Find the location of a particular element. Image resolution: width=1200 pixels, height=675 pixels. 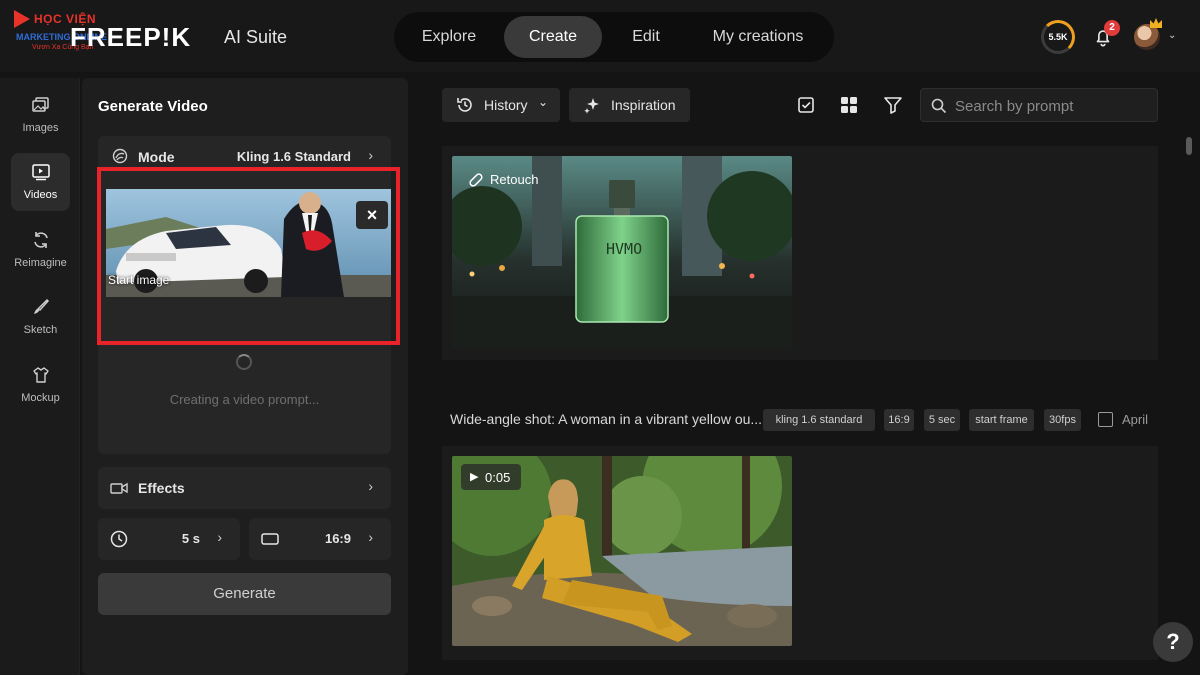

loading-spinner-icon is located at coordinates (244, 362).